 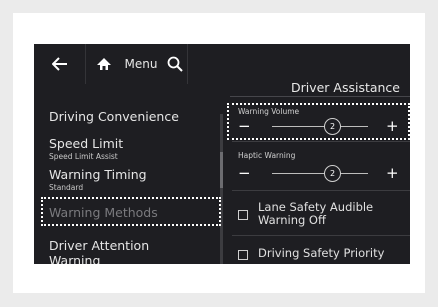 I want to click on slider-track, so click(x=320, y=173).